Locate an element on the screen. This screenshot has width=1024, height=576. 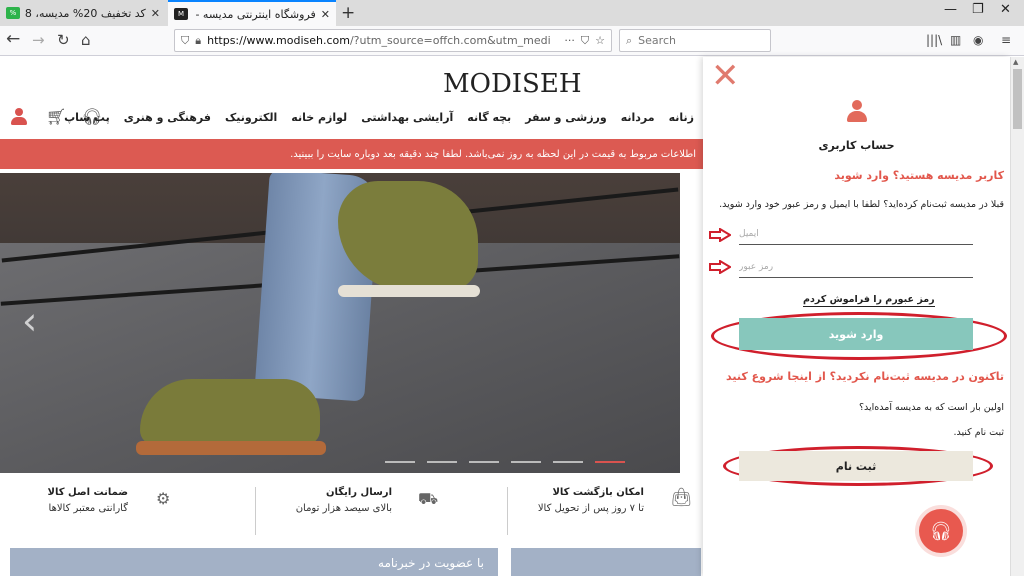
feature-free-shipping: ارسال رایگان بالای سیصد هزار تومان is located at coordinates (344, 500).